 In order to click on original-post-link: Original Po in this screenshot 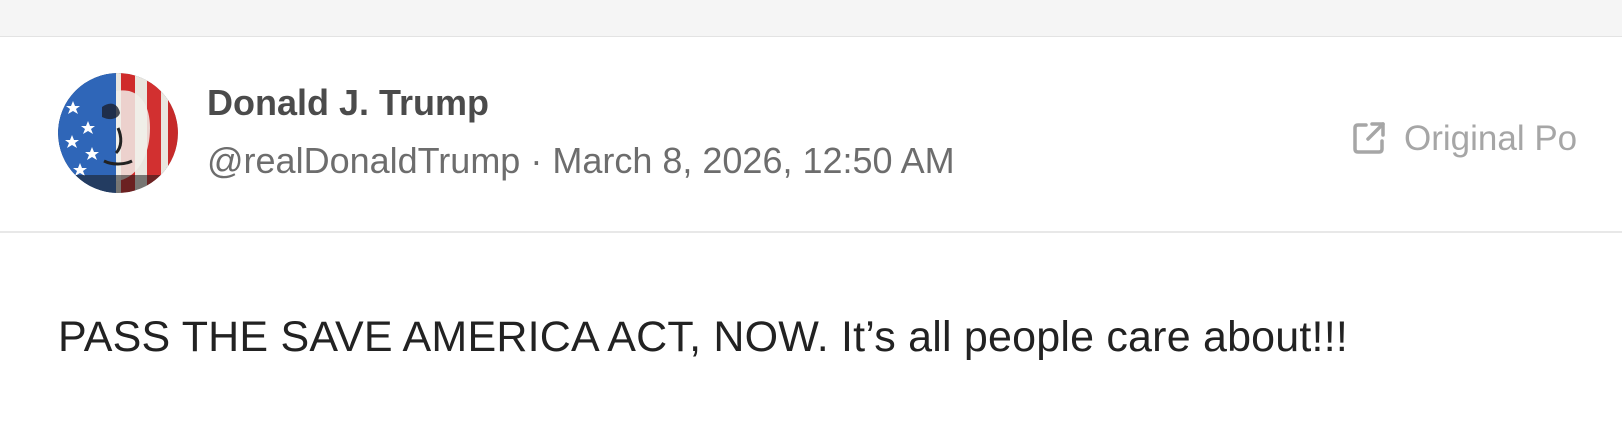, I will do `click(1463, 138)`.